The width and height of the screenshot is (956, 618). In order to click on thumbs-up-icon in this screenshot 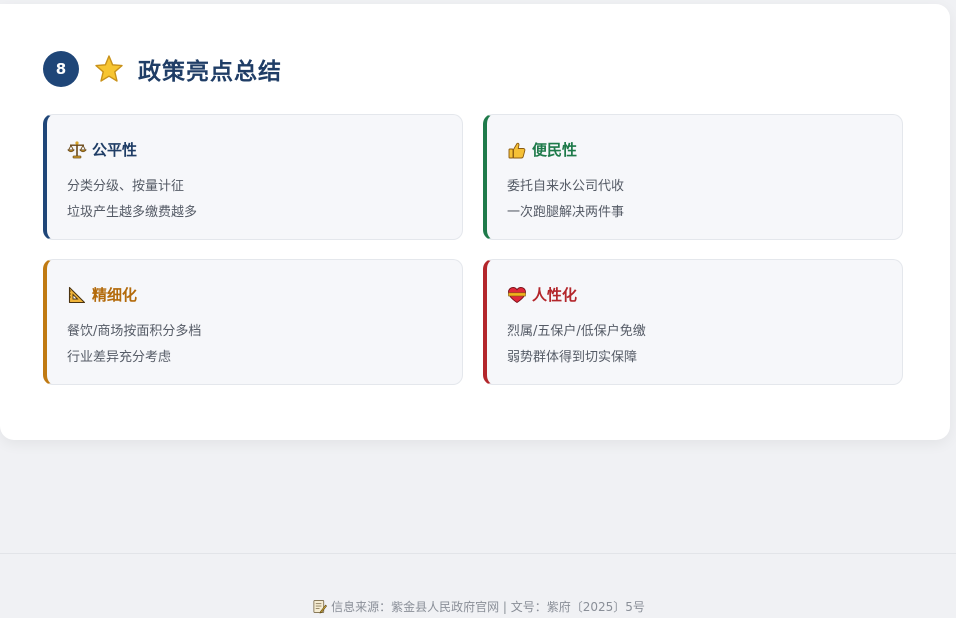, I will do `click(517, 150)`.